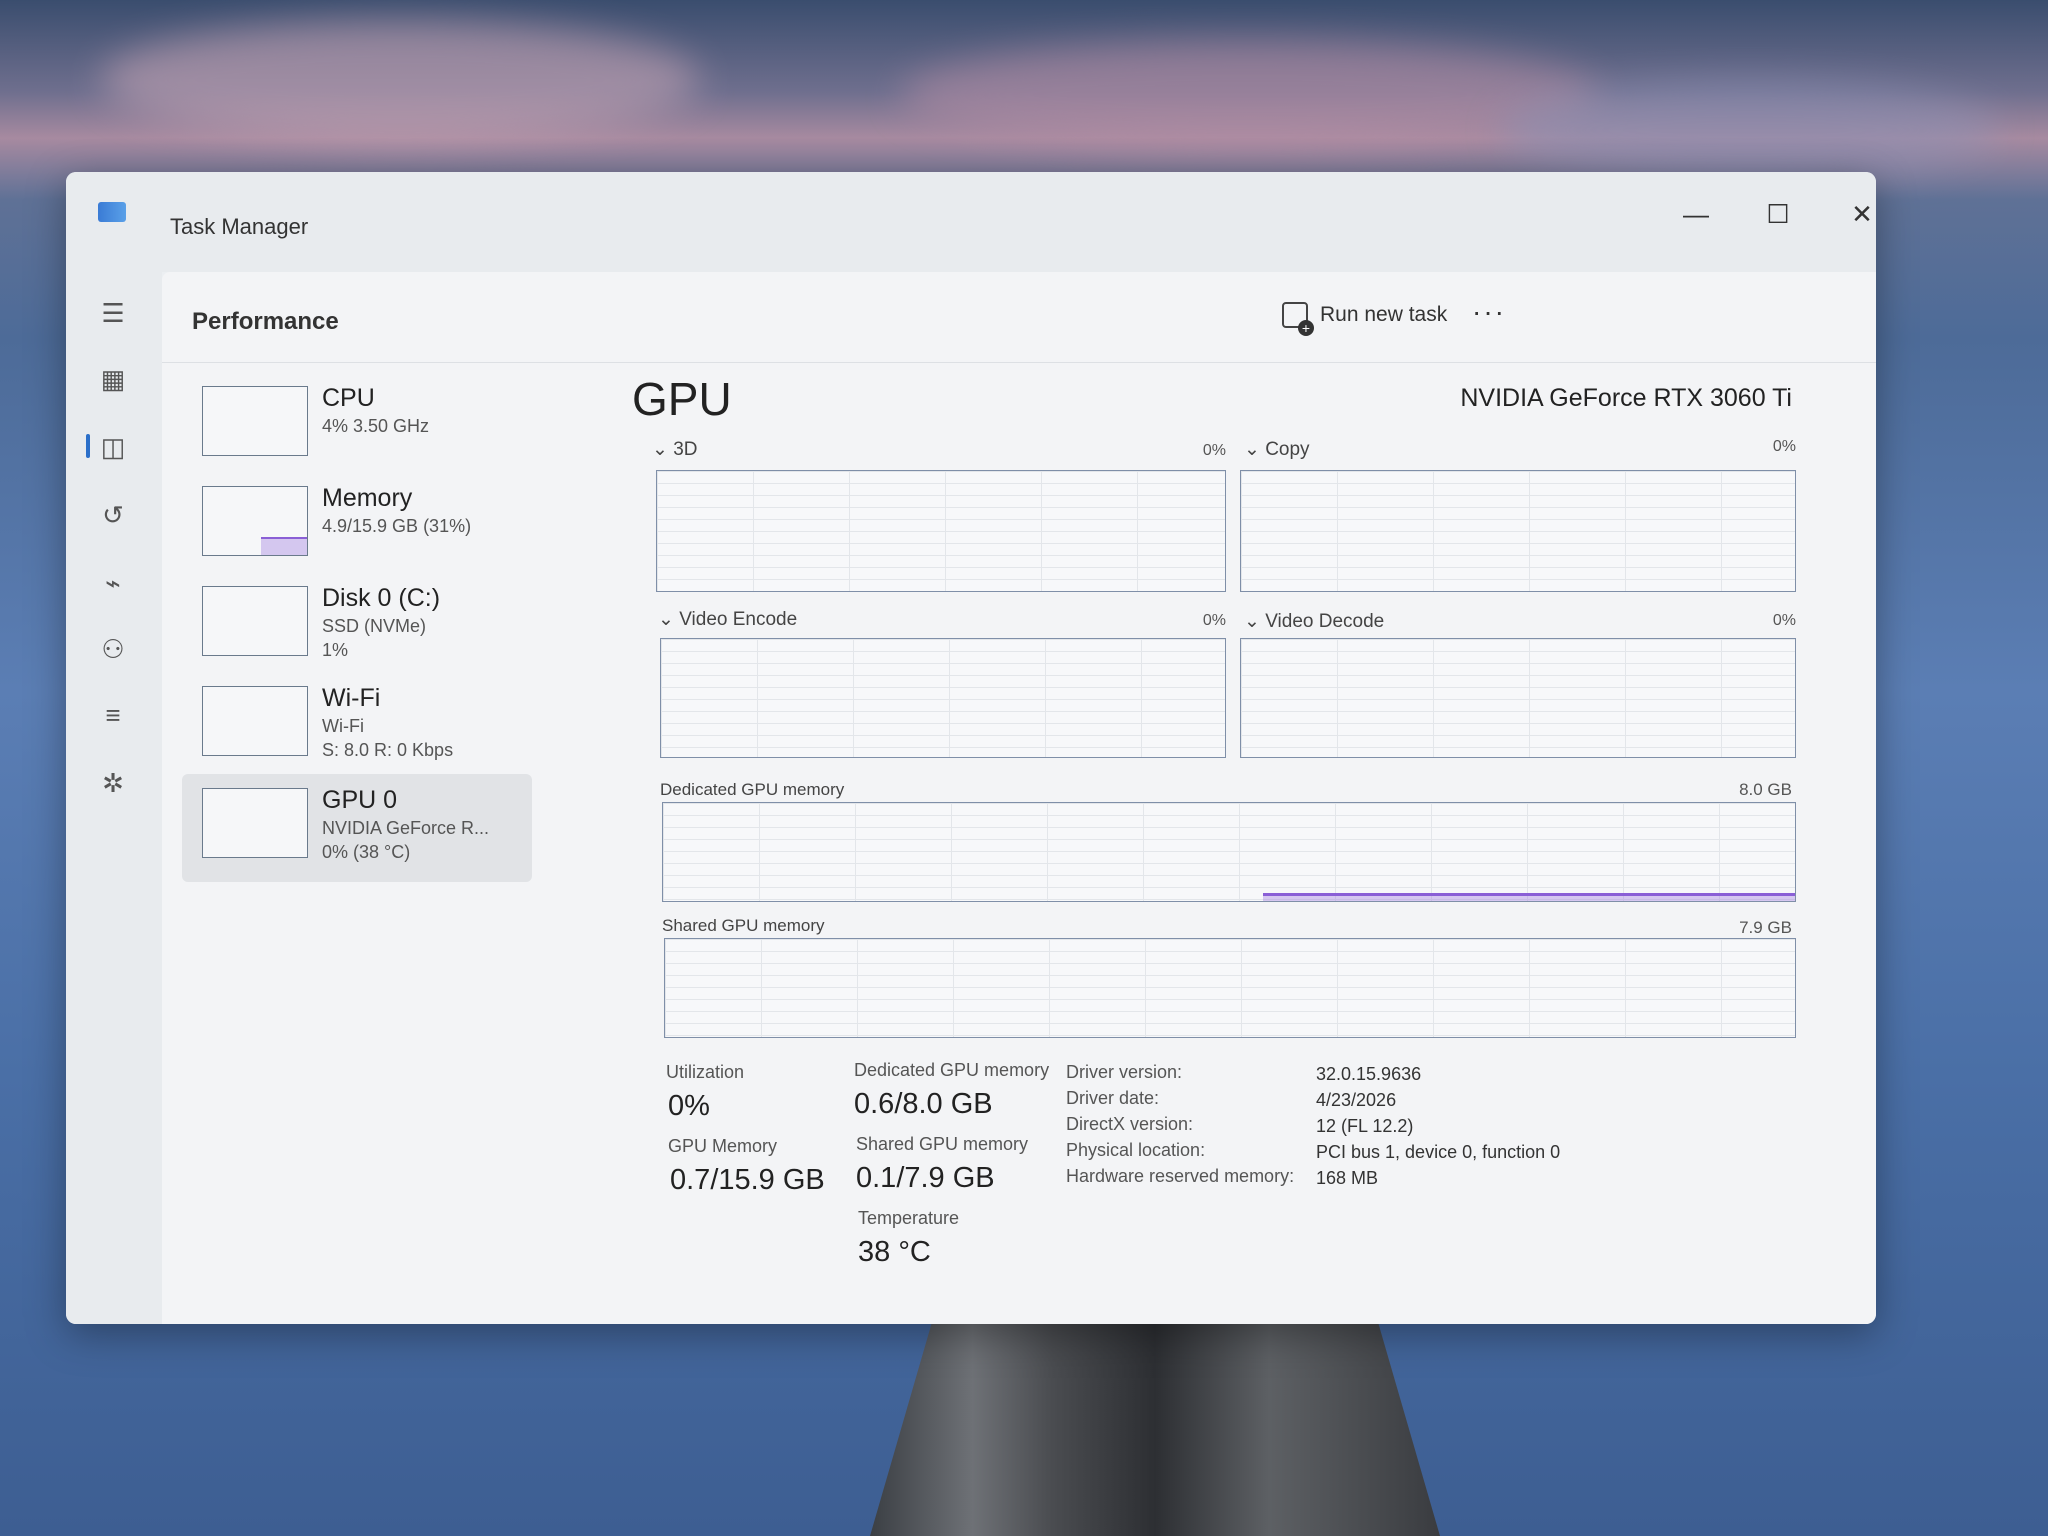  Describe the element at coordinates (381, 598) in the screenshot. I see `device-name: Disk 0 (C:)` at that location.